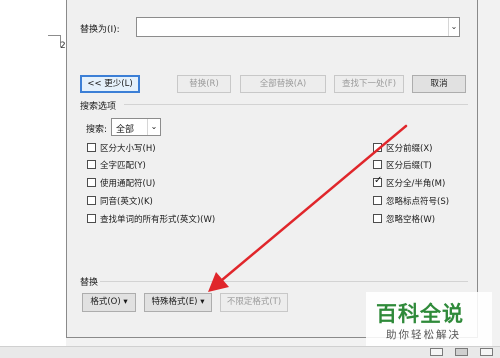 The image size is (500, 358). What do you see at coordinates (110, 84) in the screenshot?
I see `less-button: << 更少(L)` at bounding box center [110, 84].